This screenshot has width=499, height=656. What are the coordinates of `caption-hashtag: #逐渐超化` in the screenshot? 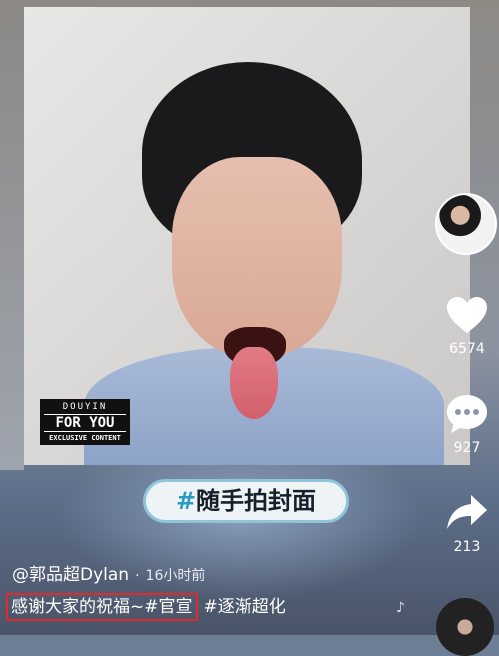 It's located at (245, 607).